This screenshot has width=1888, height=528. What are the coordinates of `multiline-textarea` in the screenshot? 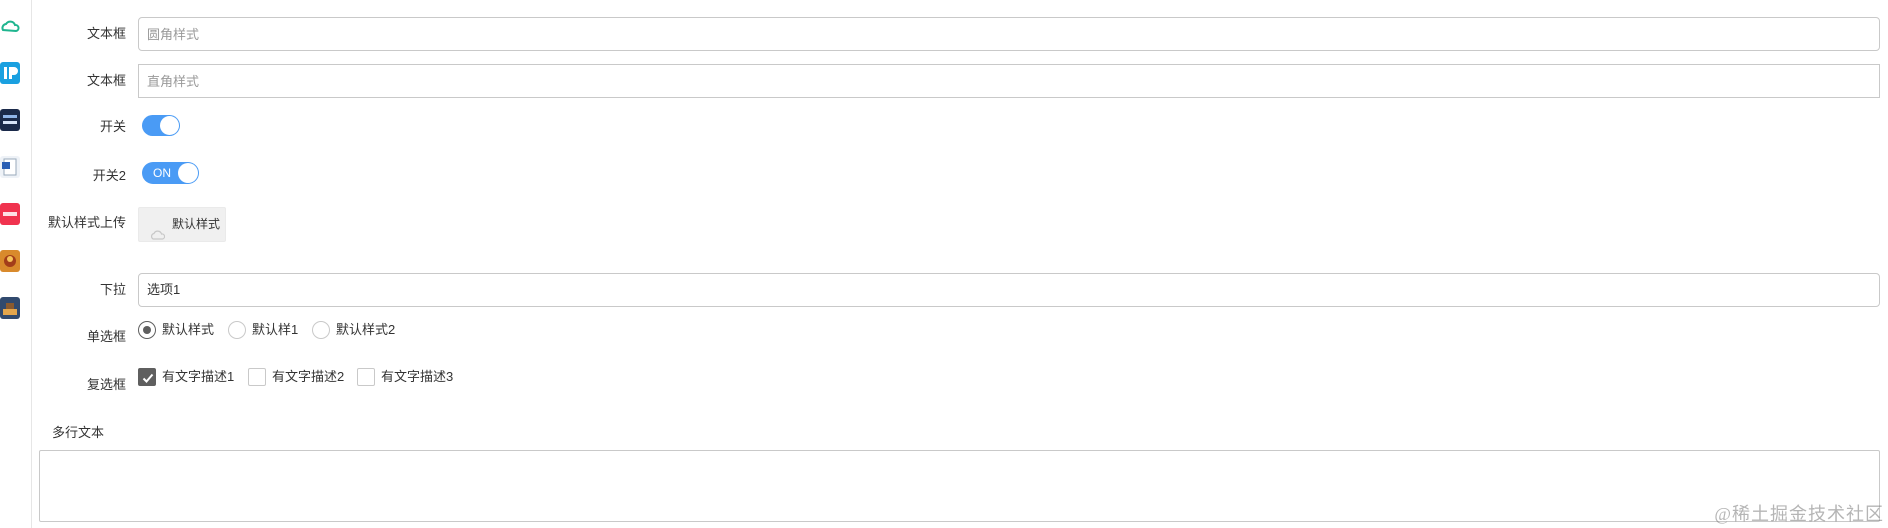 It's located at (959, 486).